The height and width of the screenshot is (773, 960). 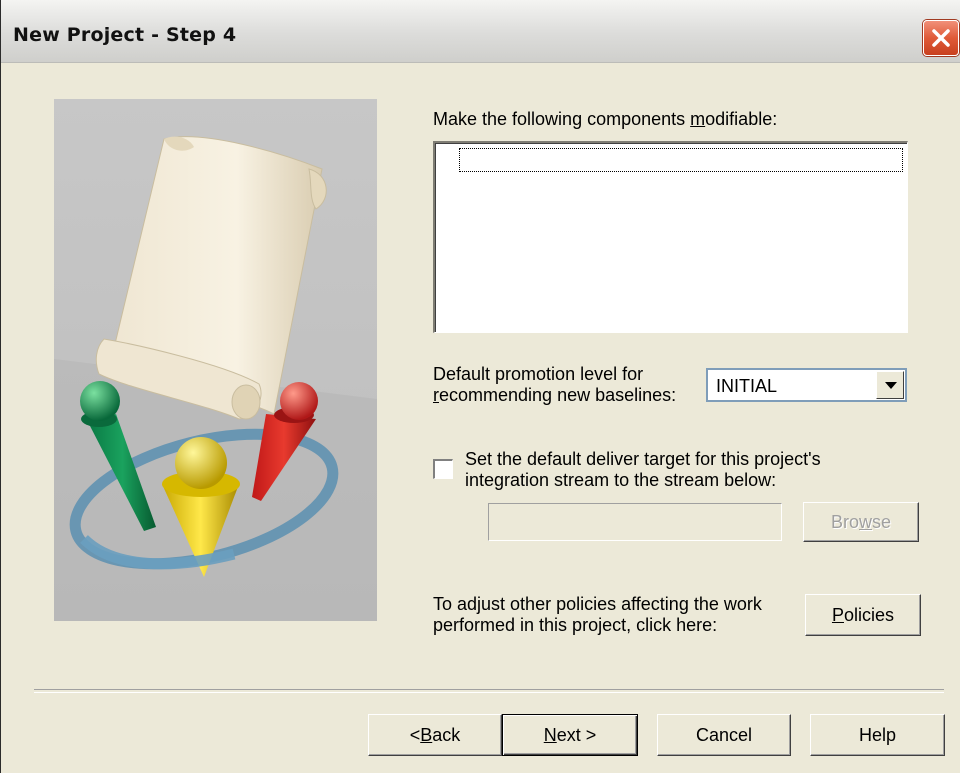 What do you see at coordinates (480, 31) in the screenshot?
I see `title-bar: New Project - Step 4` at bounding box center [480, 31].